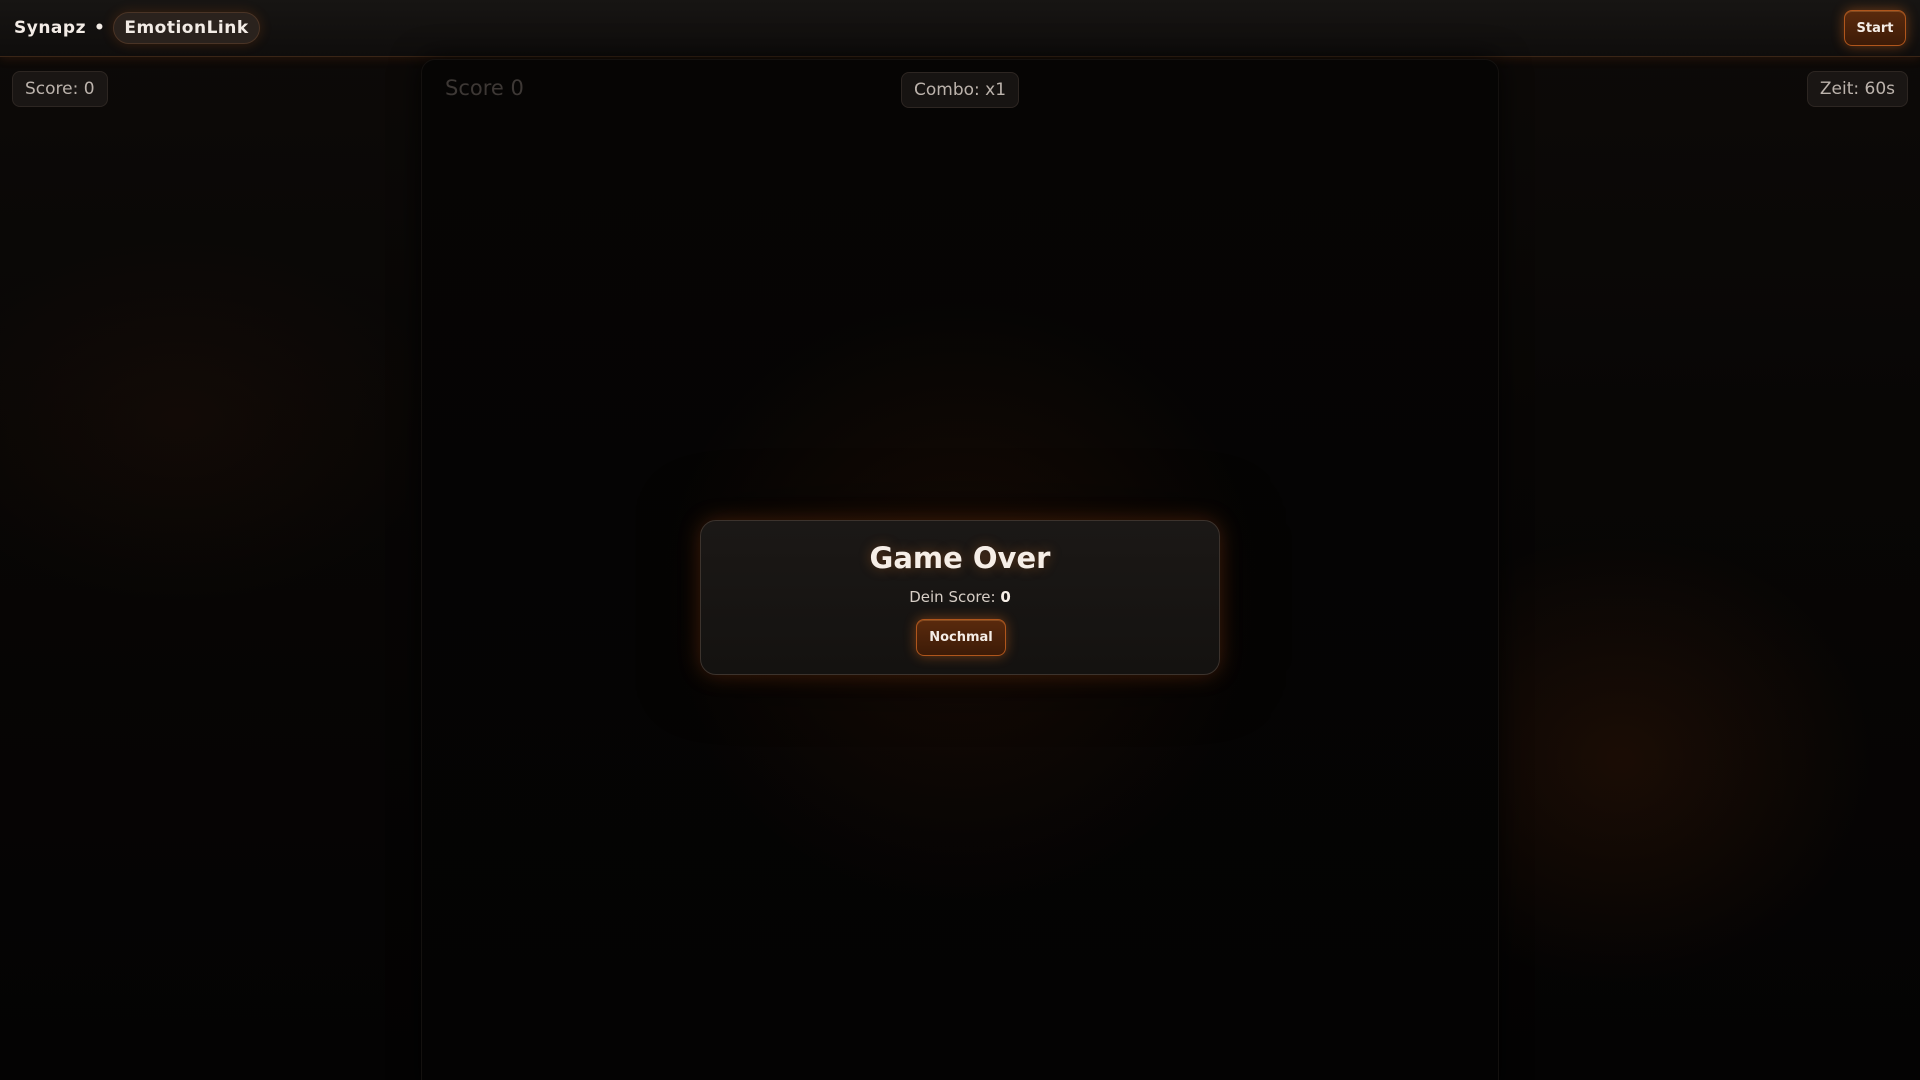 This screenshot has height=1080, width=1920. Describe the element at coordinates (960, 28) in the screenshot. I see `top-bar: Synapz • EmotionLink Start` at that location.